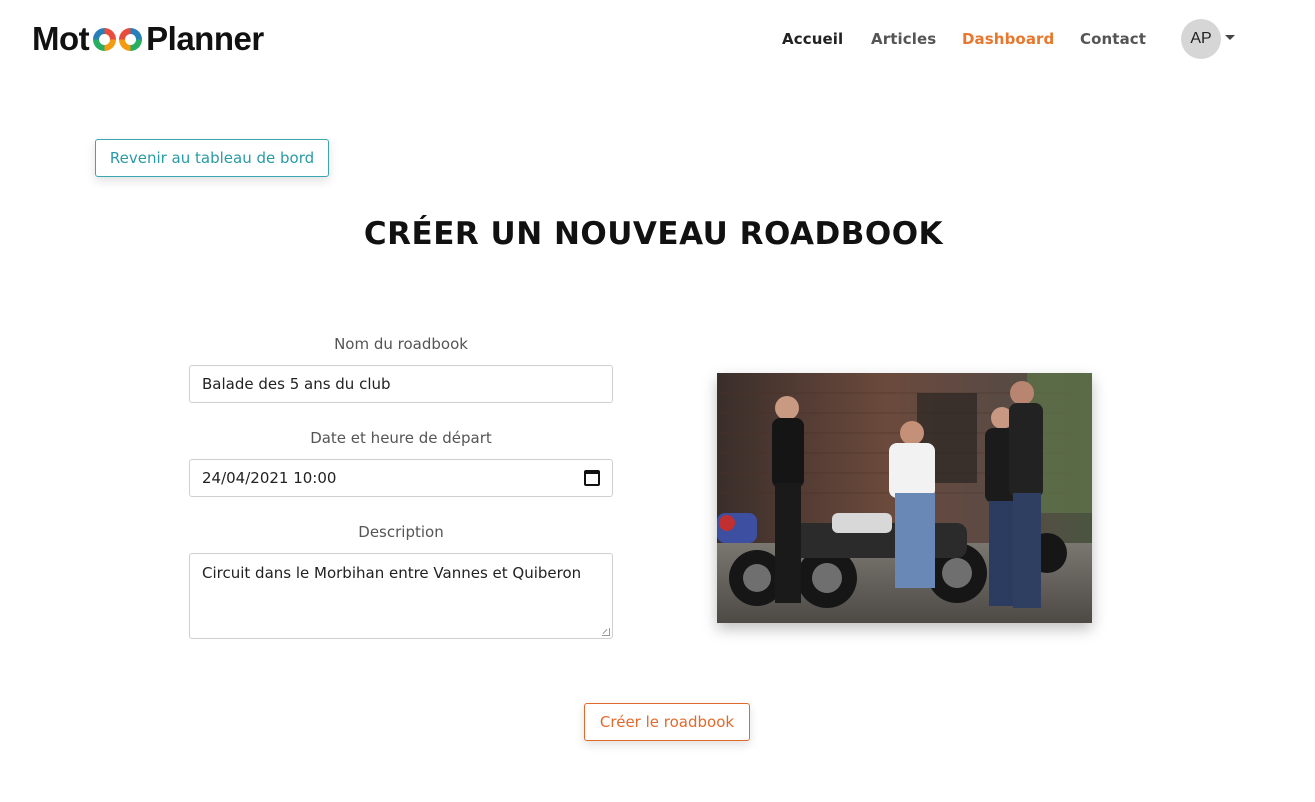  Describe the element at coordinates (904, 498) in the screenshot. I see `bikers-photo` at that location.